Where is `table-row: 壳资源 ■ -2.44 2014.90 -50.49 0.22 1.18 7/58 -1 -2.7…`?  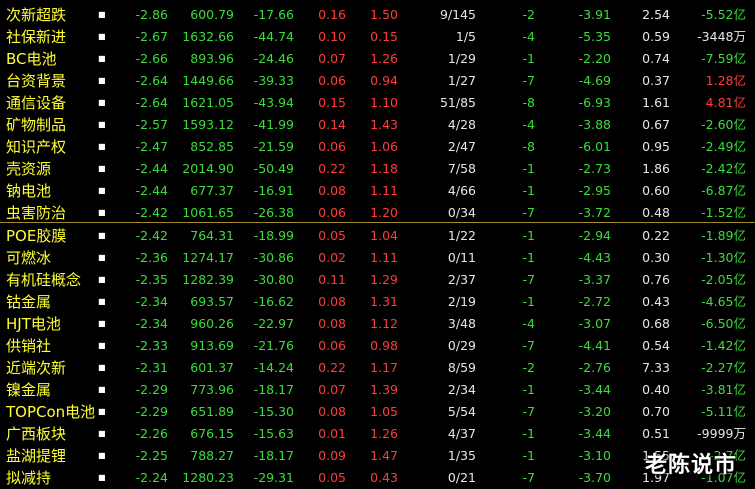 table-row: 壳资源 ■ -2.44 2014.90 -50.49 0.22 1.18 7/58 -1 -2.7… is located at coordinates (377, 169).